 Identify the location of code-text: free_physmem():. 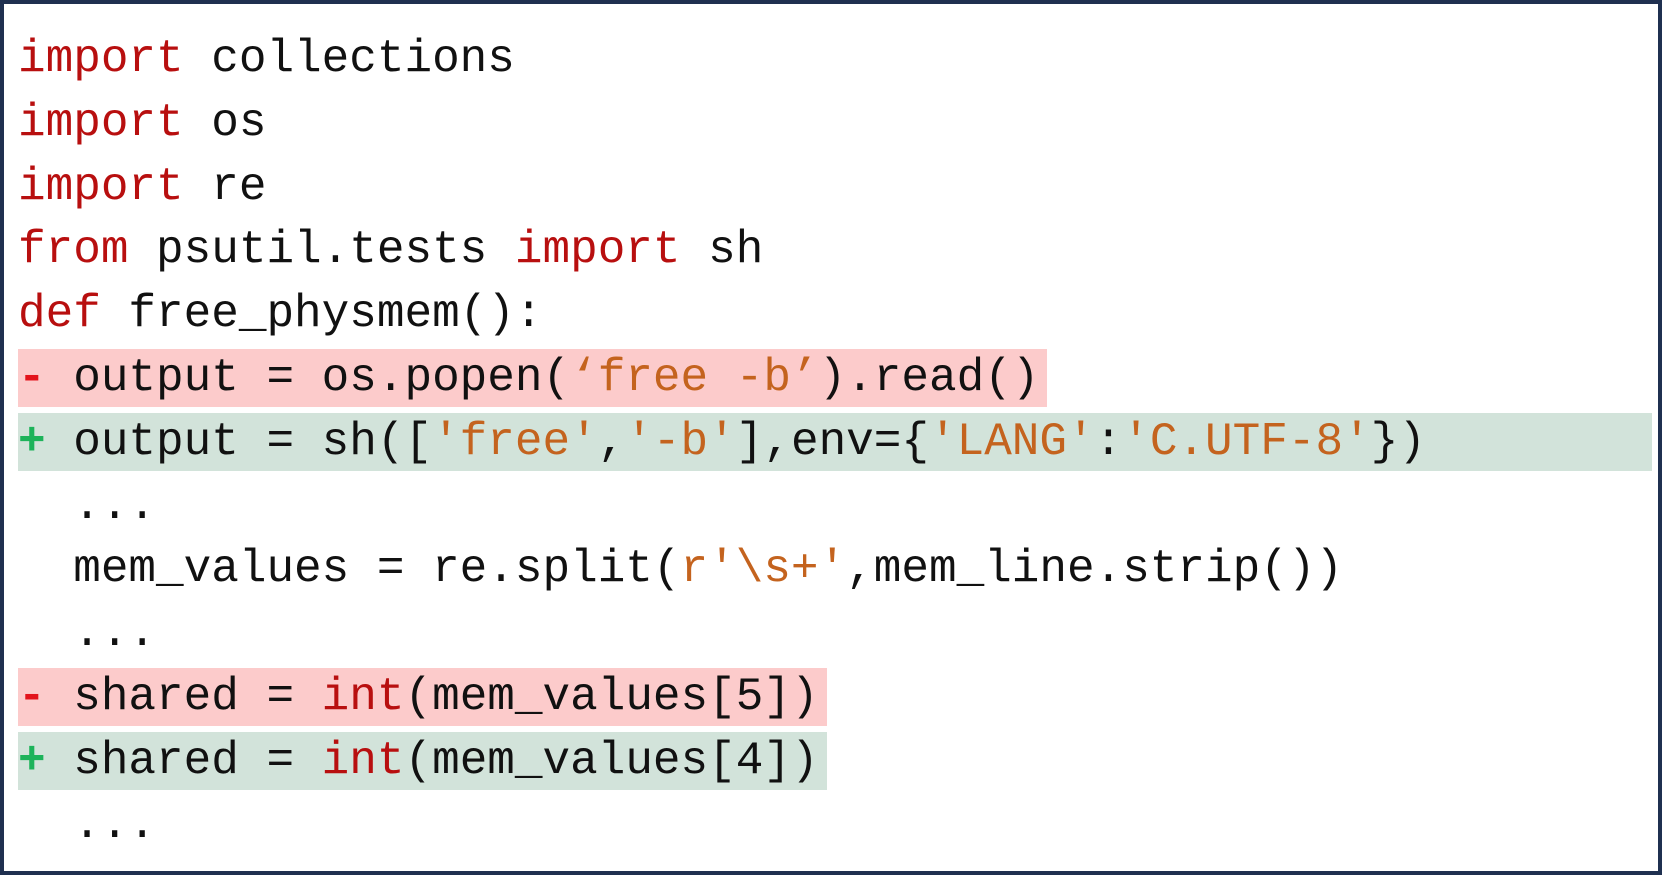
(321, 314).